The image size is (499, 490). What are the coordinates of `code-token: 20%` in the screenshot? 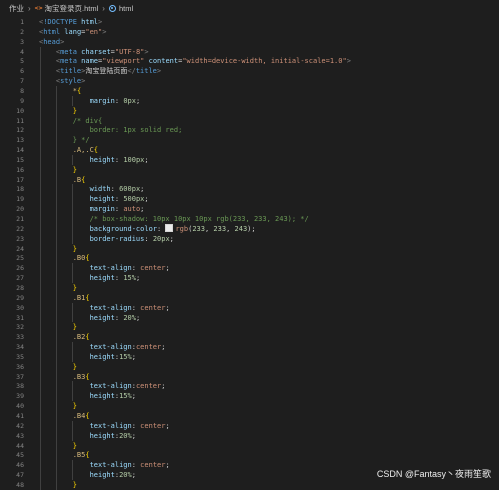 It's located at (129, 317).